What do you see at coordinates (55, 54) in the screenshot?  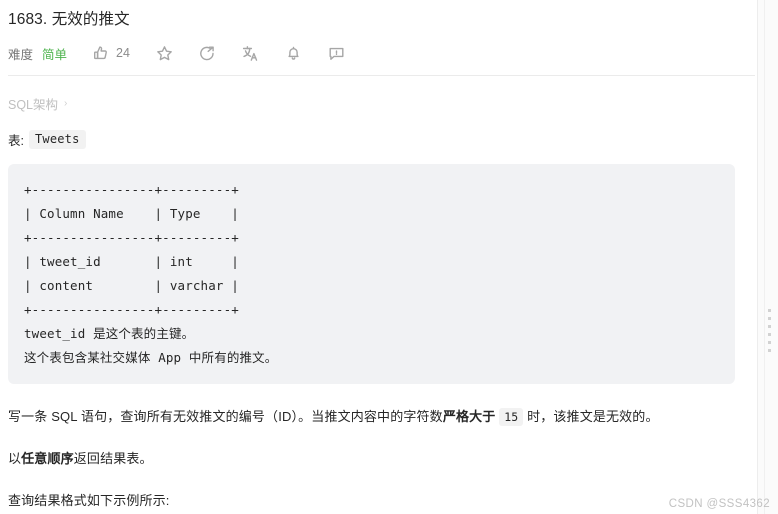 I see `difficulty-value: 简单` at bounding box center [55, 54].